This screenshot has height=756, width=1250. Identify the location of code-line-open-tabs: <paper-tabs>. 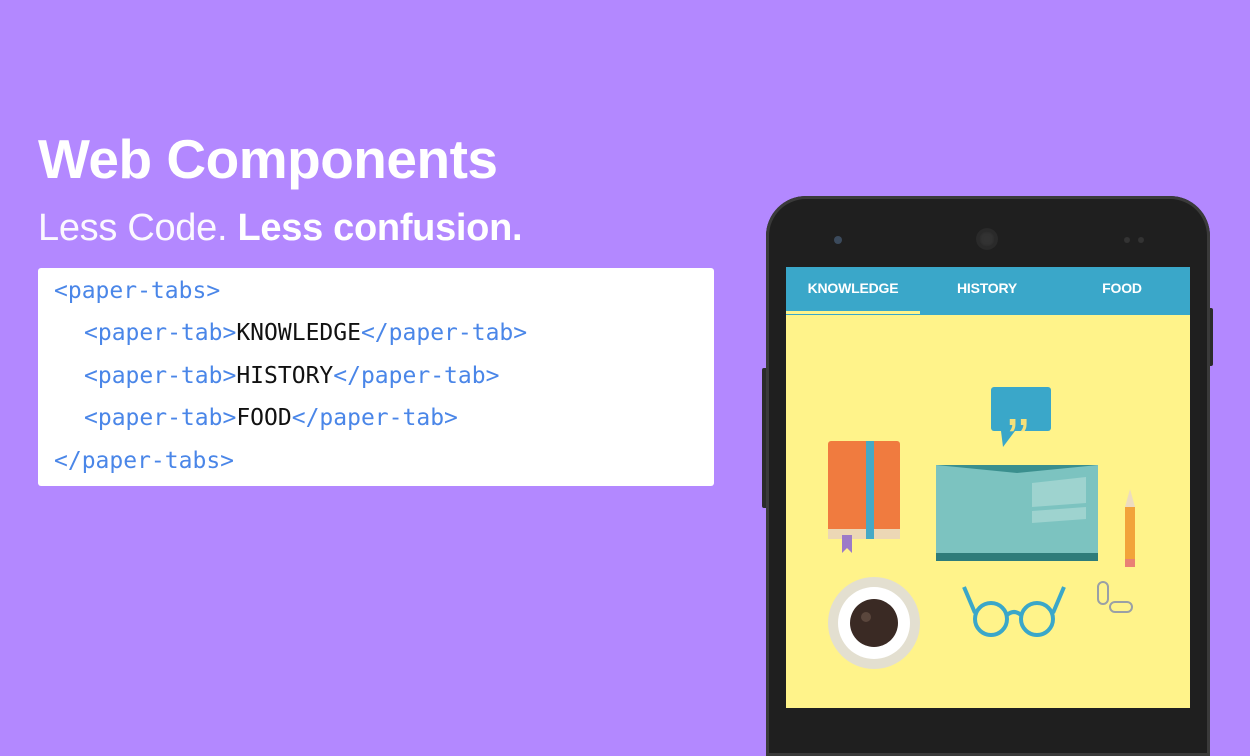
(137, 291).